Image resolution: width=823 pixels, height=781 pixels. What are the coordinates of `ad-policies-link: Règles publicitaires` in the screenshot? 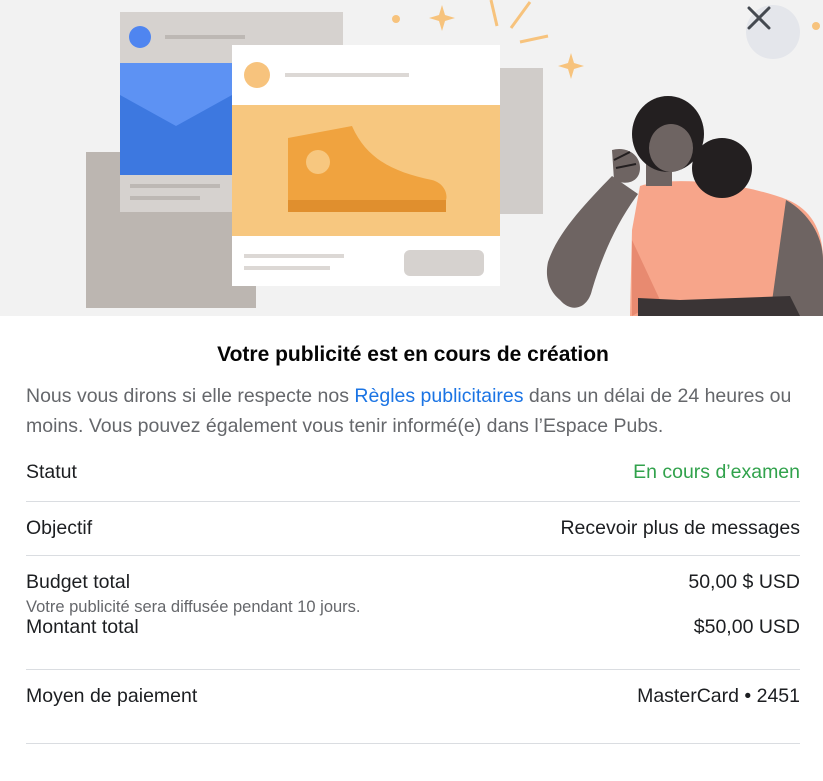 It's located at (438, 396).